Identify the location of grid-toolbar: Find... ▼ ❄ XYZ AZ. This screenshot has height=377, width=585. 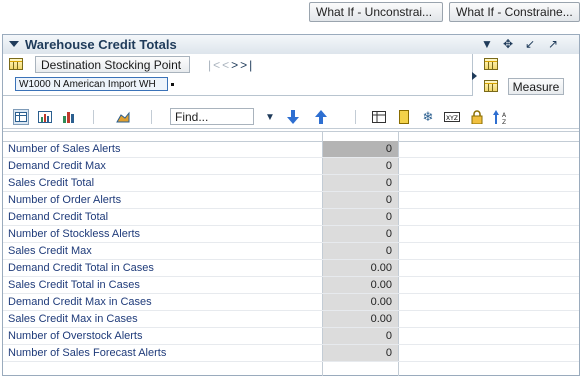
(291, 117).